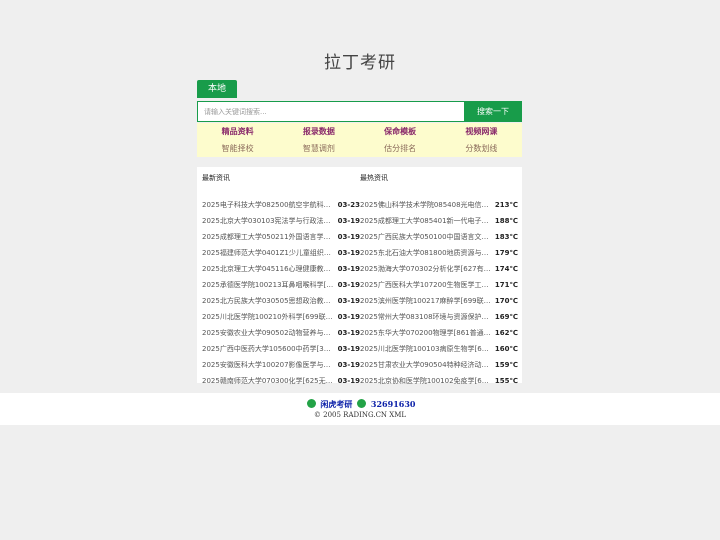 This screenshot has width=720, height=540. Describe the element at coordinates (330, 111) in the screenshot. I see `search-input` at that location.